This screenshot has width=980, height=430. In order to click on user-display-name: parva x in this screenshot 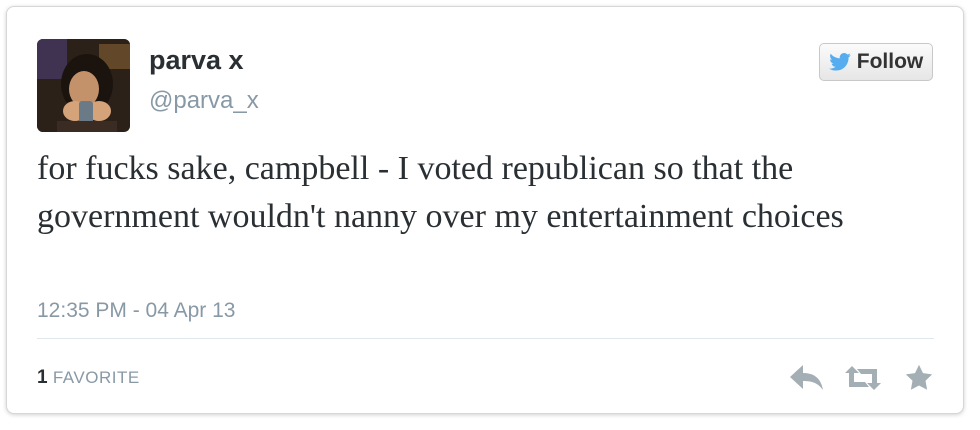, I will do `click(196, 60)`.